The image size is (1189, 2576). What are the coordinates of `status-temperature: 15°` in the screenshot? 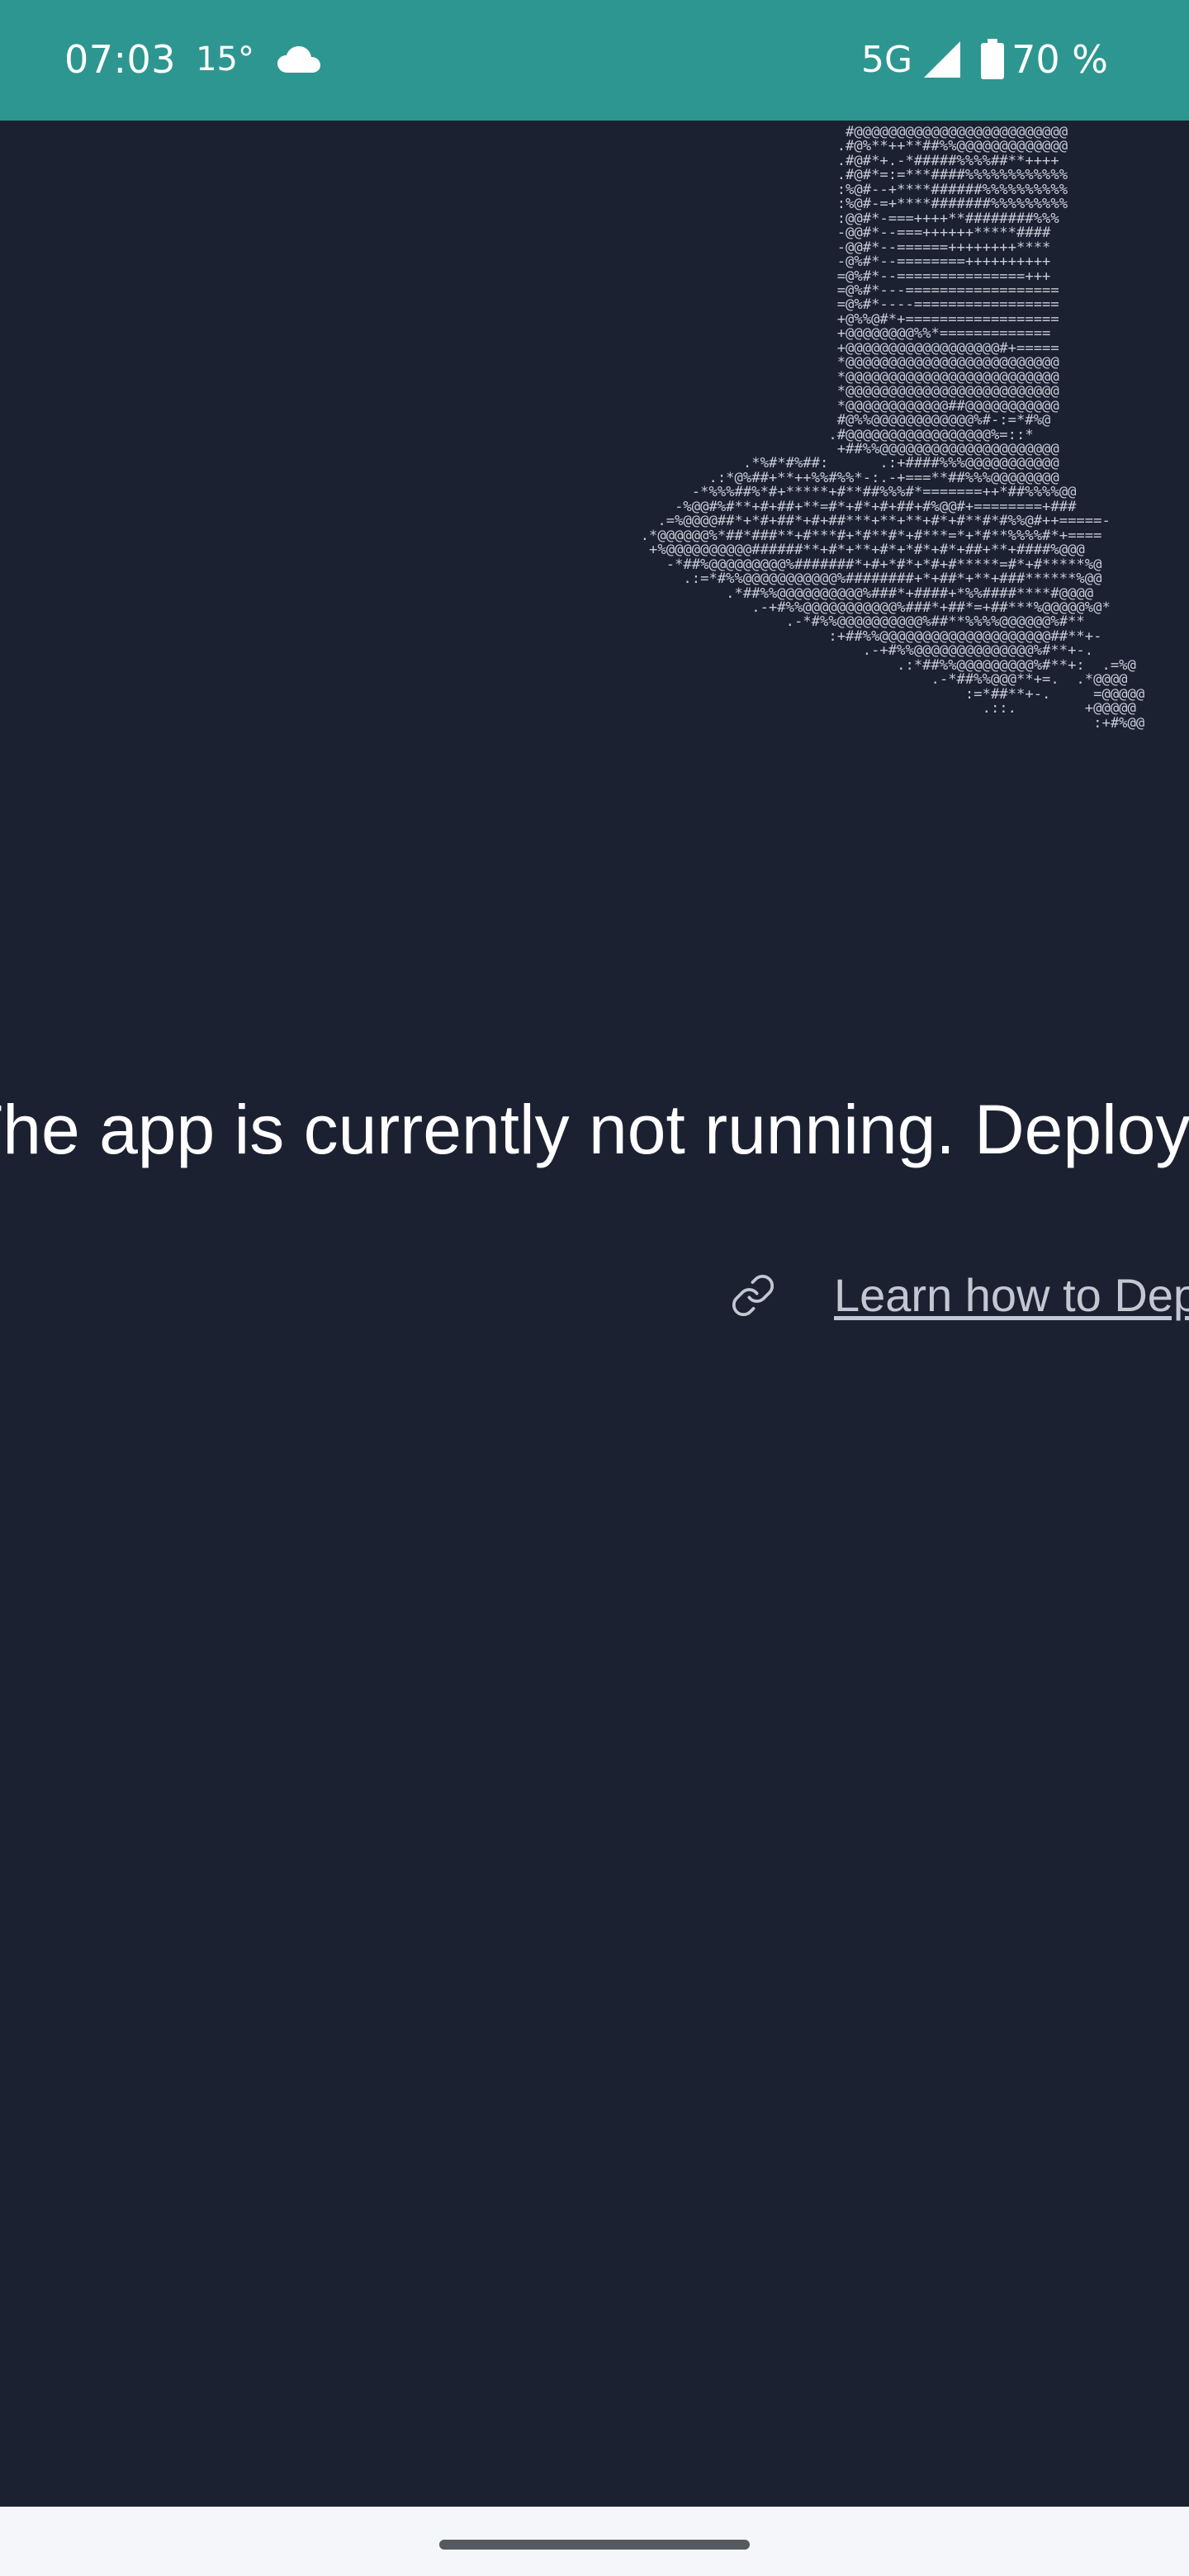 It's located at (225, 59).